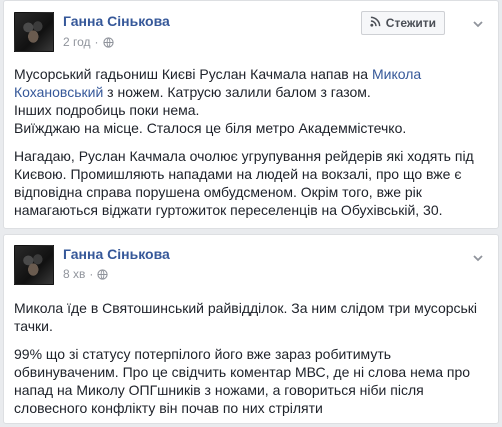  I want to click on text-segment: з ножем. Катрусю залили балом з газом., so click(237, 92).